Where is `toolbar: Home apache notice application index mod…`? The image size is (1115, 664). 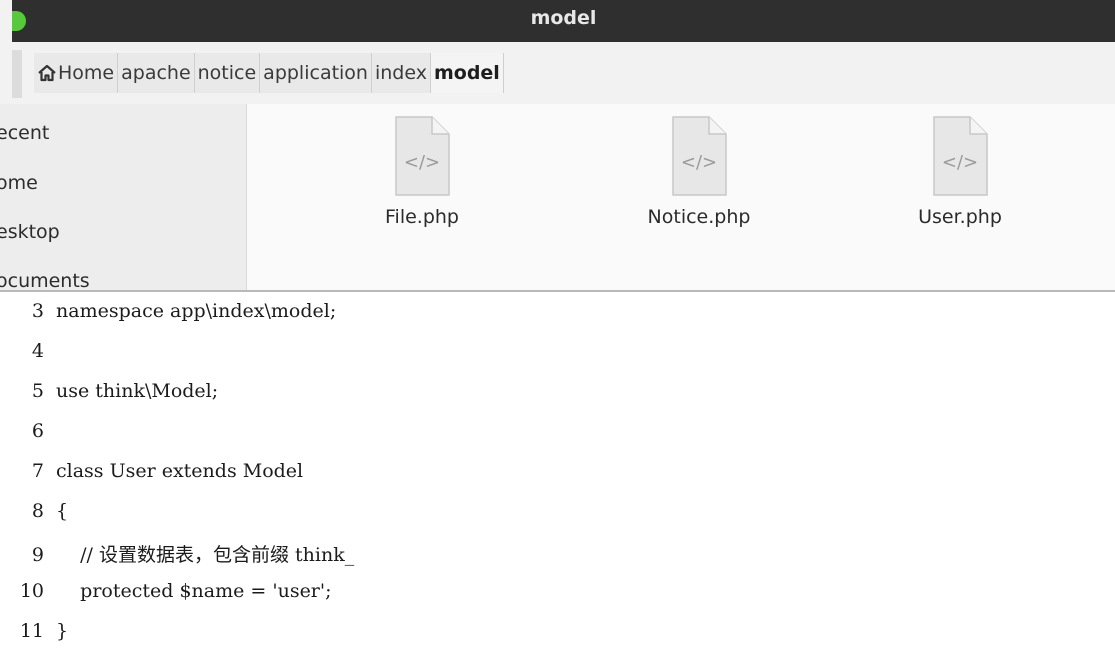
toolbar: Home apache notice application index mod… is located at coordinates (557, 73).